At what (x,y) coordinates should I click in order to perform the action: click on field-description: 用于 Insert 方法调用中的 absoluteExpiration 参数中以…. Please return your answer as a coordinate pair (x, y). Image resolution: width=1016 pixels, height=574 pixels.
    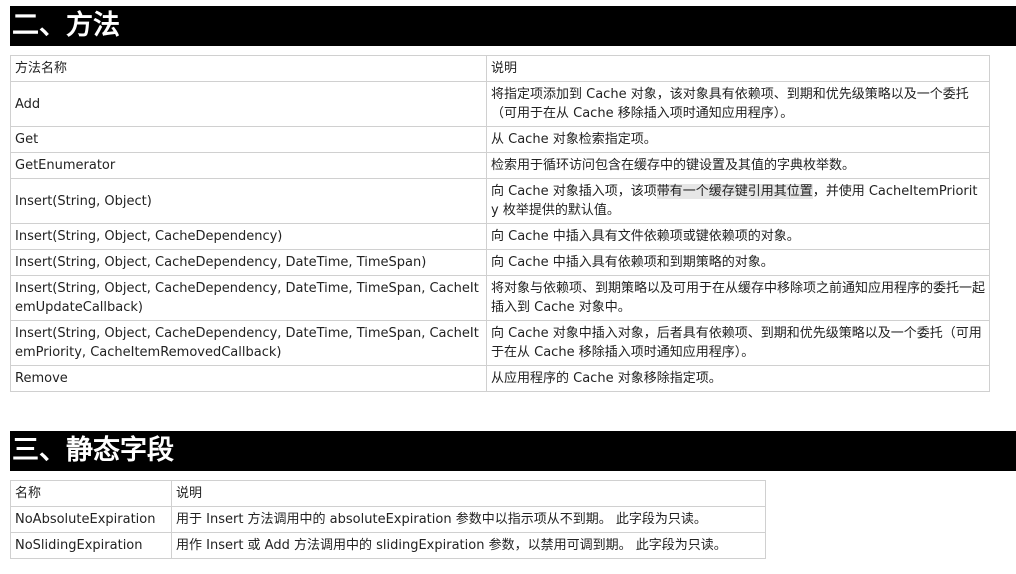
    Looking at the image, I should click on (468, 519).